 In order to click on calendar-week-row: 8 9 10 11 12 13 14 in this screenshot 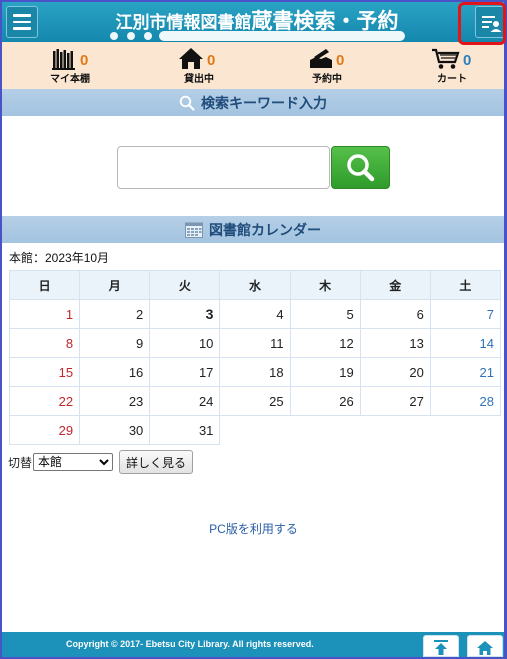, I will do `click(255, 343)`.